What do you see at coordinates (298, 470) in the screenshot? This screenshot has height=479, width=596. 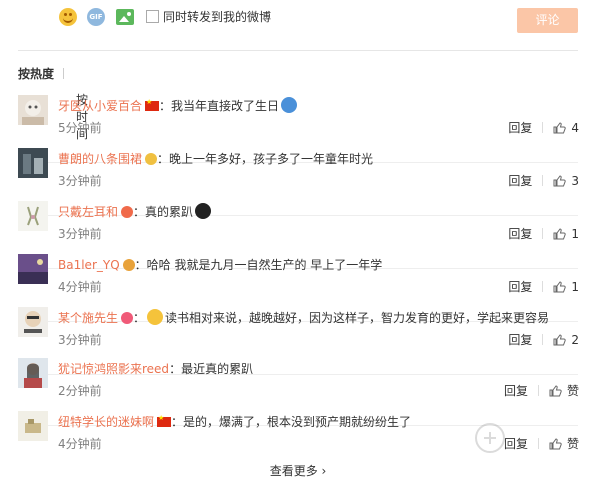 I see `load-more-link: 查看更多 ›` at bounding box center [298, 470].